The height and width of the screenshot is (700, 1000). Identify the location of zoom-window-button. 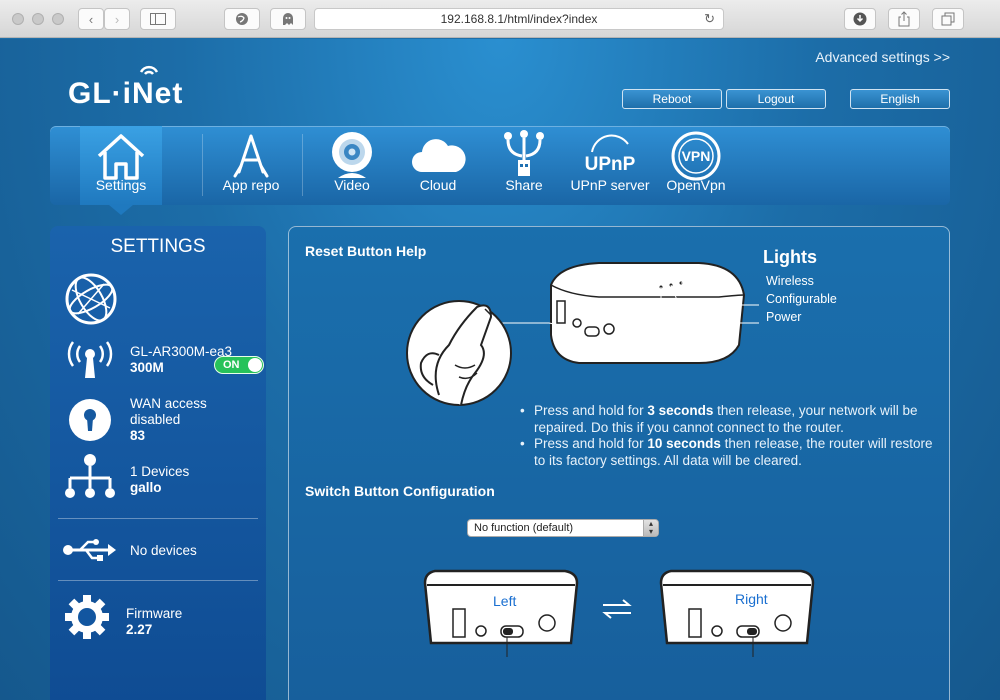
(58, 19).